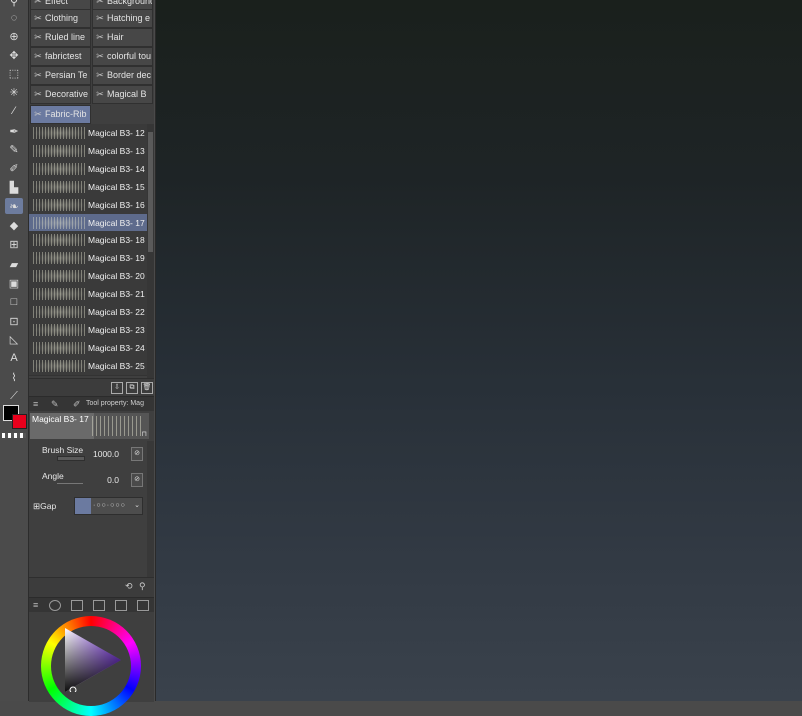 This screenshot has height=716, width=802. What do you see at coordinates (116, 186) in the screenshot?
I see `brush-name: Magical B3- 15` at bounding box center [116, 186].